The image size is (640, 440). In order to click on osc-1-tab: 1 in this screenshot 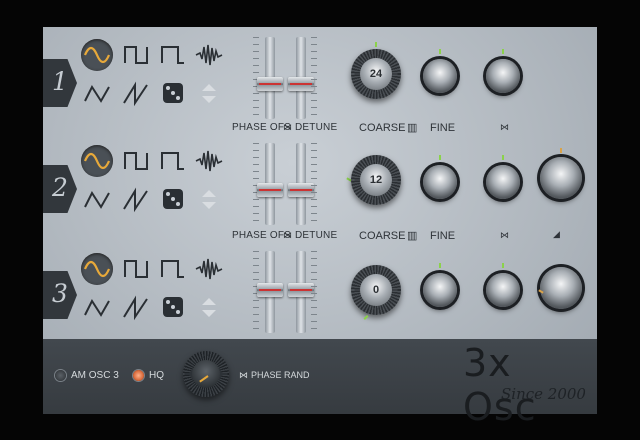, I will do `click(60, 83)`.